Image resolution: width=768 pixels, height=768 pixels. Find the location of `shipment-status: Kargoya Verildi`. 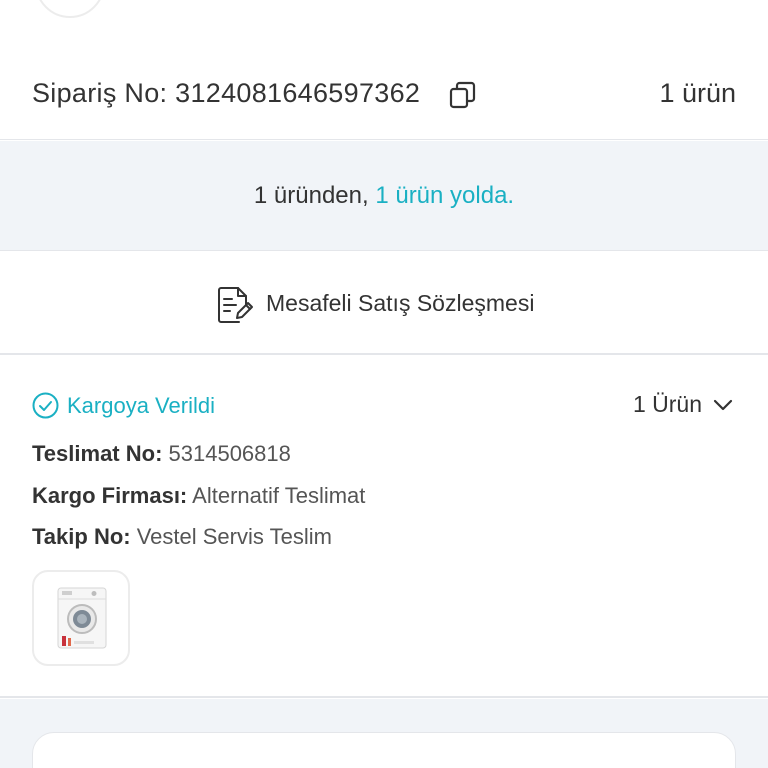

shipment-status: Kargoya Verildi is located at coordinates (141, 405).